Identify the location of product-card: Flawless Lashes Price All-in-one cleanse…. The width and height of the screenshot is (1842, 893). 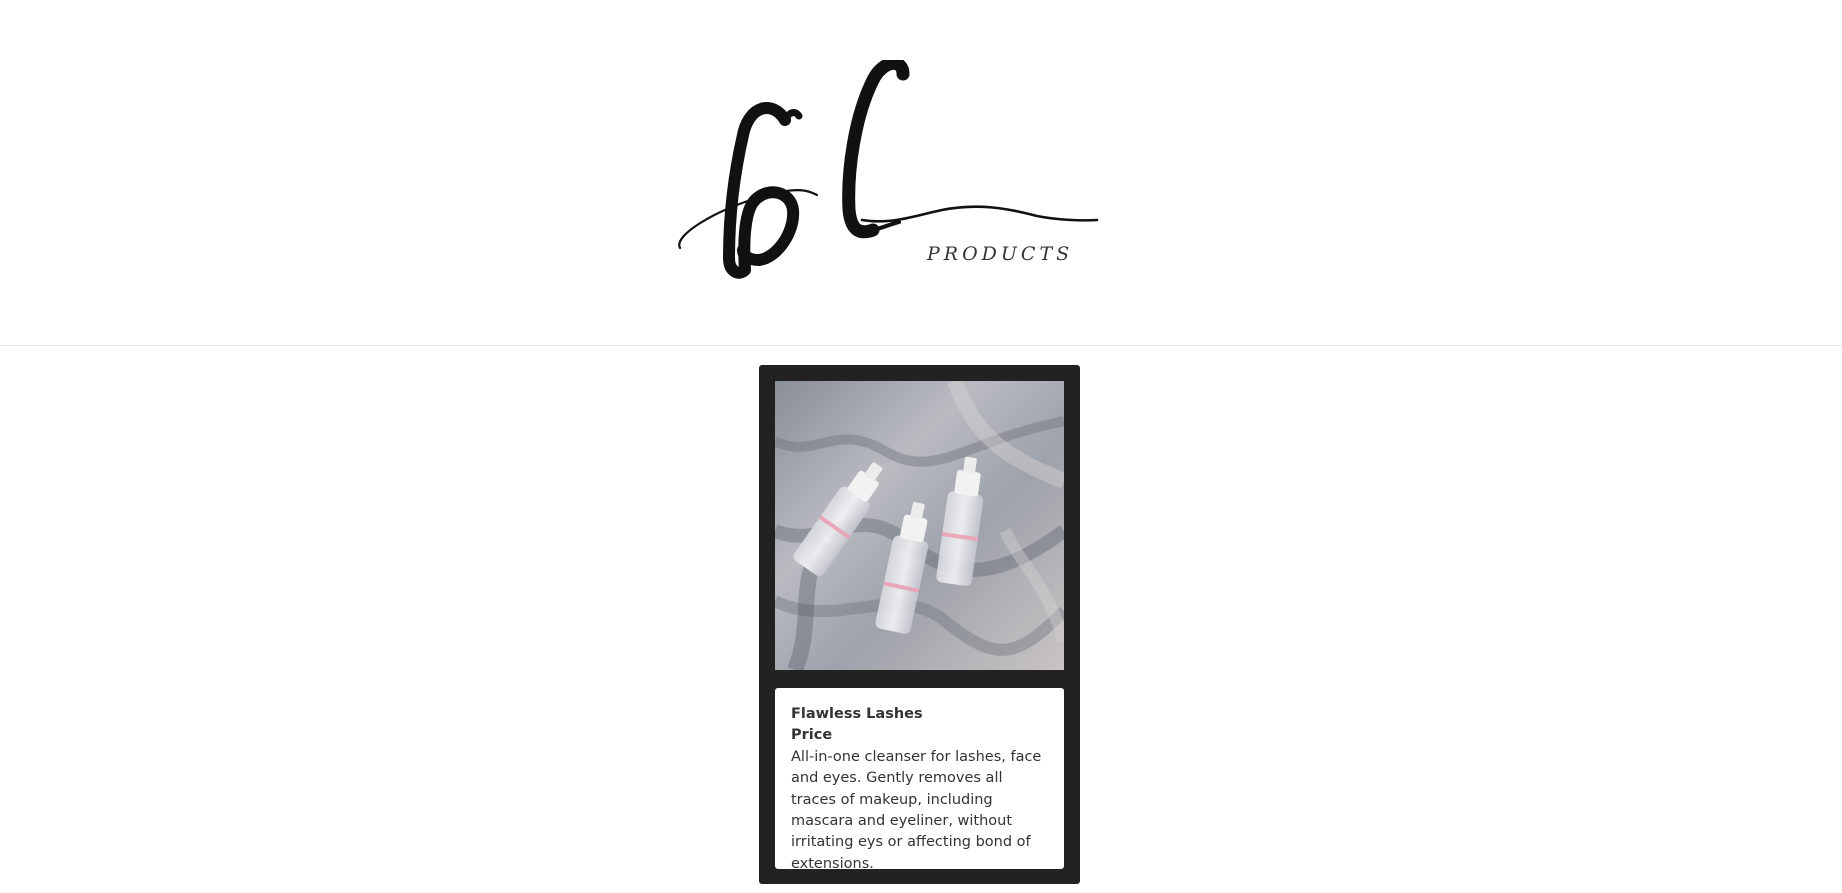
(919, 624).